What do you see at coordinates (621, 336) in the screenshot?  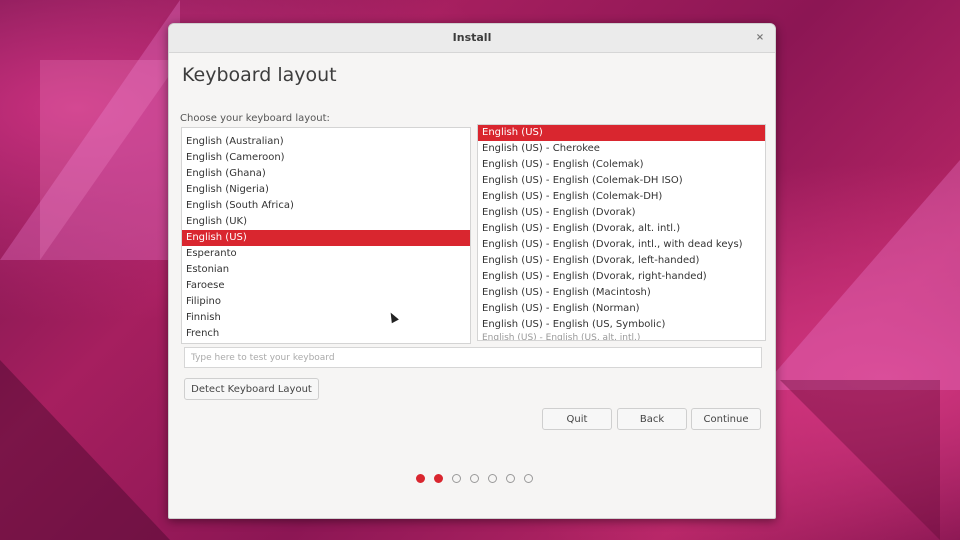 I see `variant-list-item-partial: English (US) - English (US, alt. intl.)` at bounding box center [621, 336].